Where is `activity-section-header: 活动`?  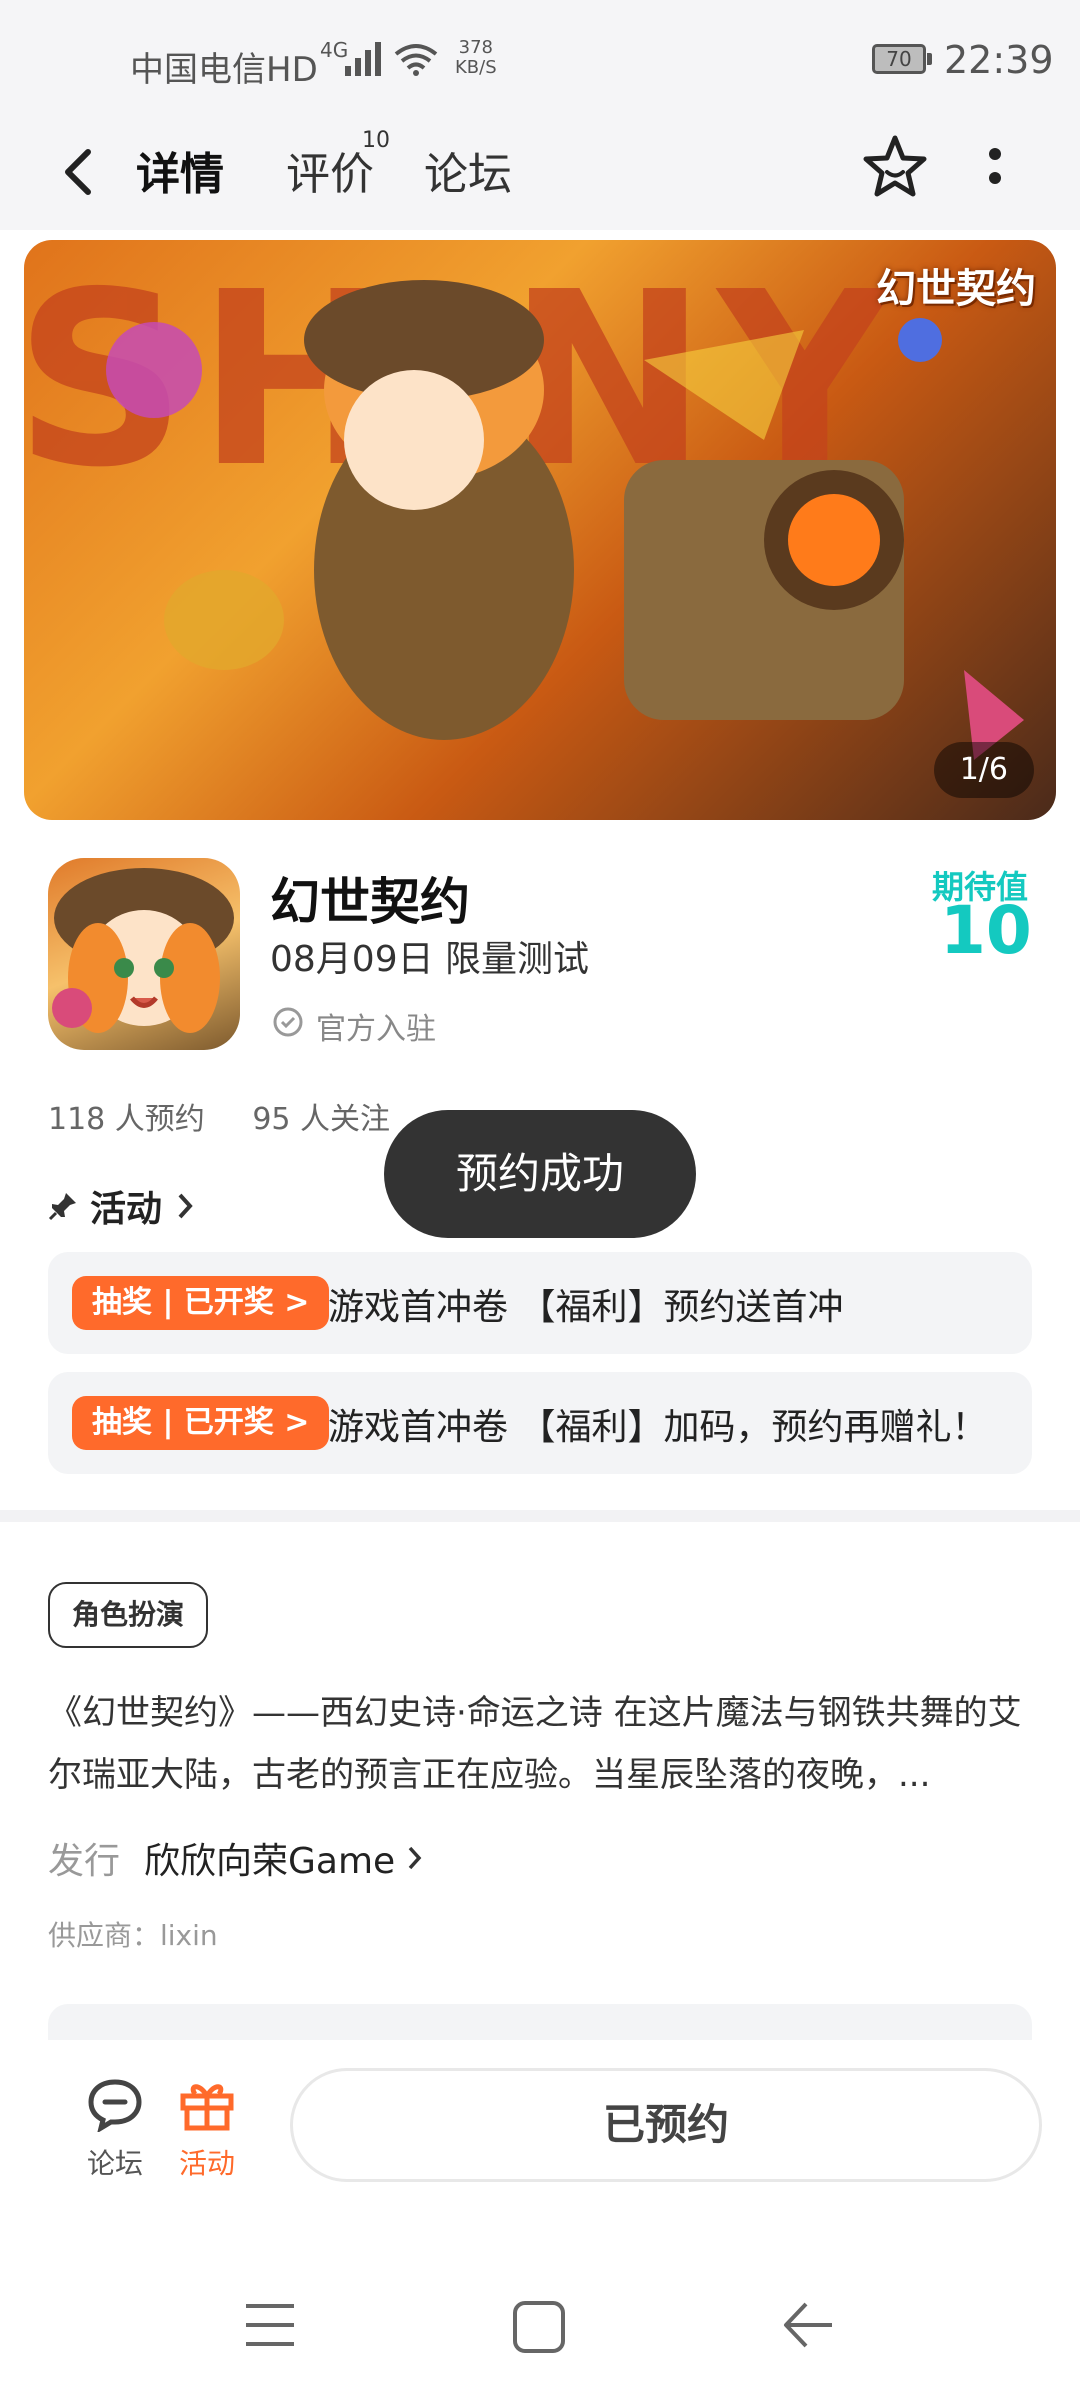 activity-section-header: 活动 is located at coordinates (121, 1206).